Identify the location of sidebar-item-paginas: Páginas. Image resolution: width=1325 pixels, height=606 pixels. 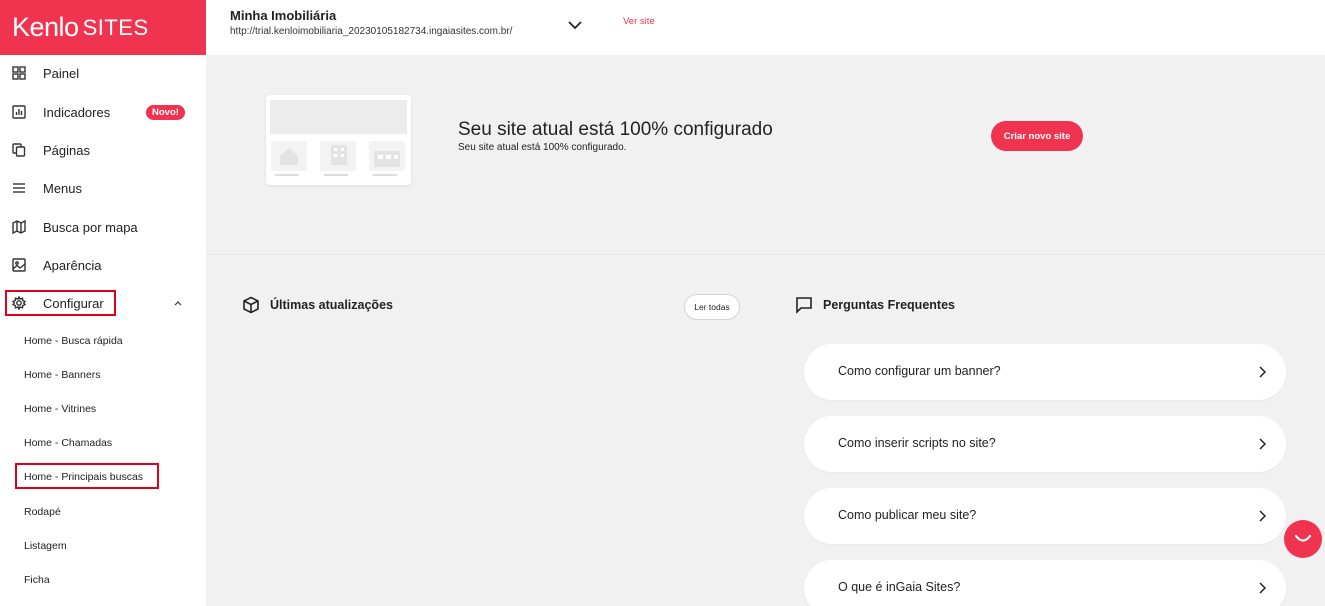
(103, 150).